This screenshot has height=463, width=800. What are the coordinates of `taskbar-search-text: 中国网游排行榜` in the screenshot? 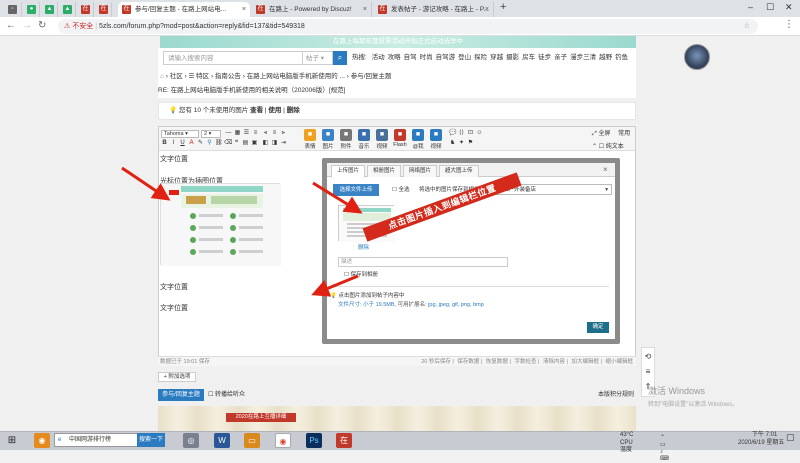 It's located at (90, 440).